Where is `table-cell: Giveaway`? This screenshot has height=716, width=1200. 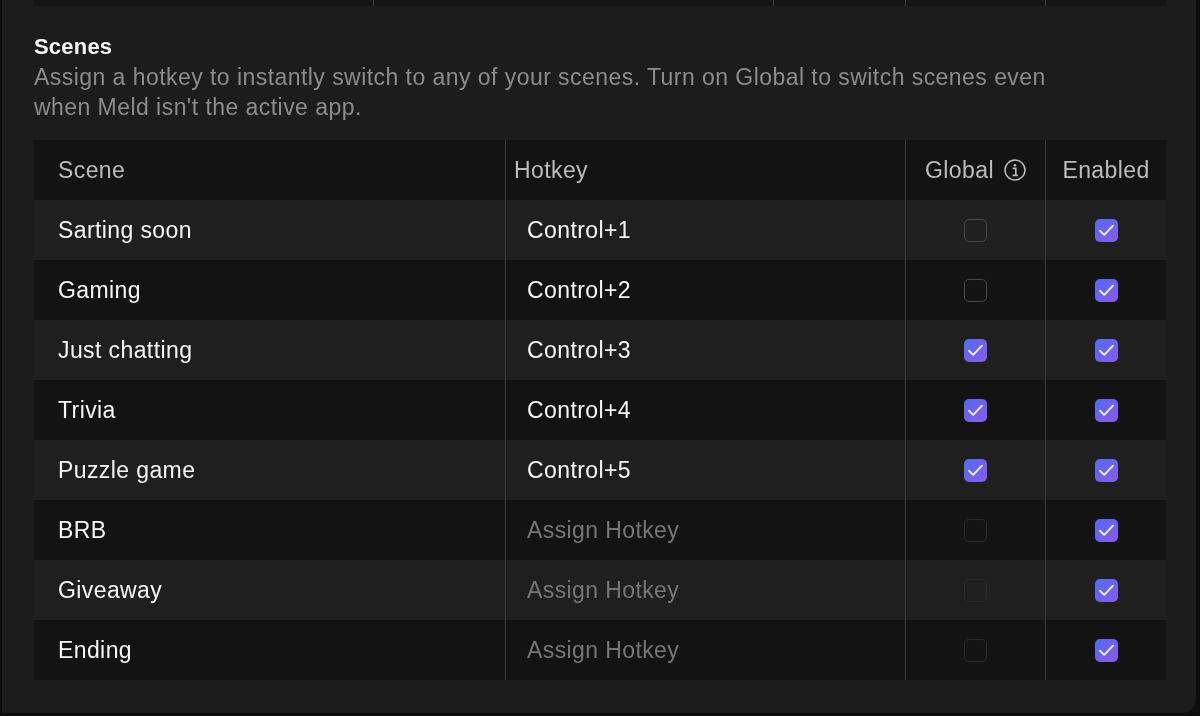 table-cell: Giveaway is located at coordinates (110, 590).